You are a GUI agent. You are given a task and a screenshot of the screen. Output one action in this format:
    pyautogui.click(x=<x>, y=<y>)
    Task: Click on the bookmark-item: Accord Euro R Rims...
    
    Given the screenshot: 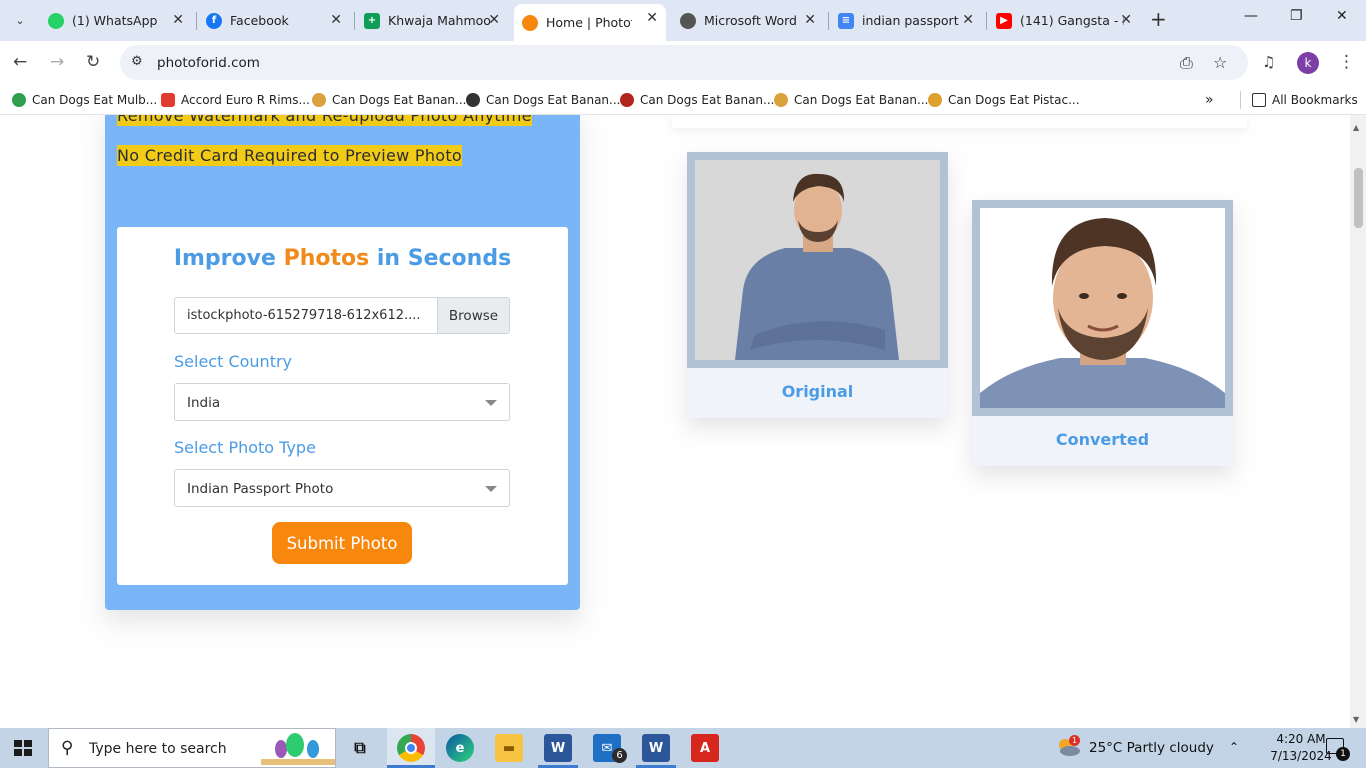 What is the action you would take?
    pyautogui.click(x=235, y=100)
    